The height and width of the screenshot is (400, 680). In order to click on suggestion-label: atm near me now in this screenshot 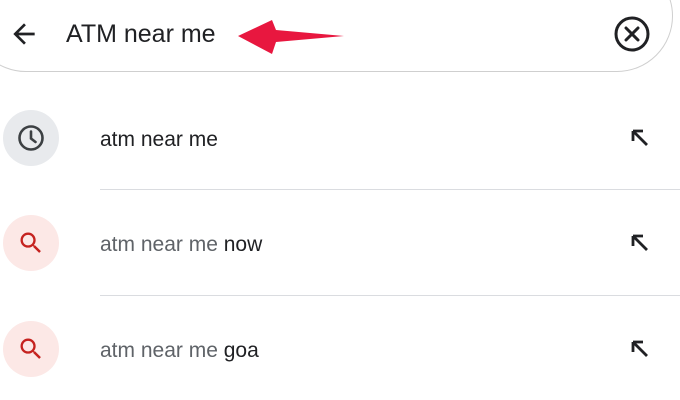, I will do `click(181, 245)`.